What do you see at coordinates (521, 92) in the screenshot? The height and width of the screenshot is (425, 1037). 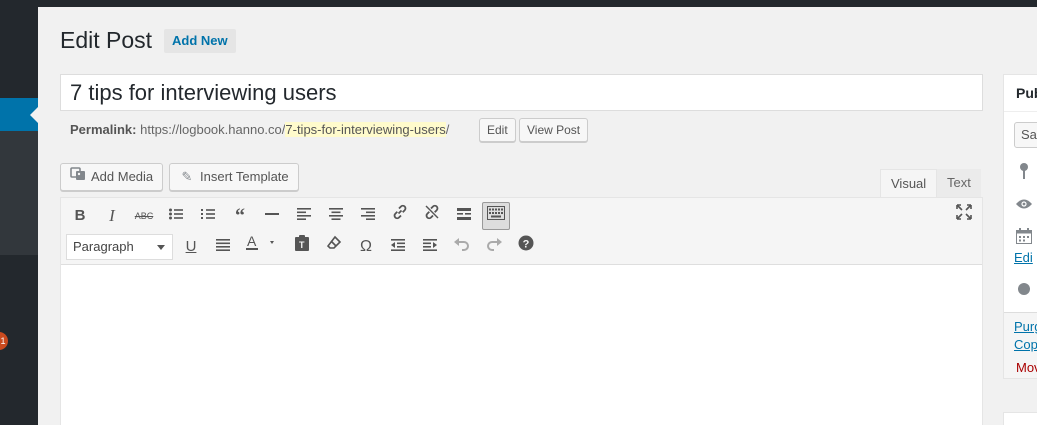 I see `post-title-input: 7 tips for interviewing users` at bounding box center [521, 92].